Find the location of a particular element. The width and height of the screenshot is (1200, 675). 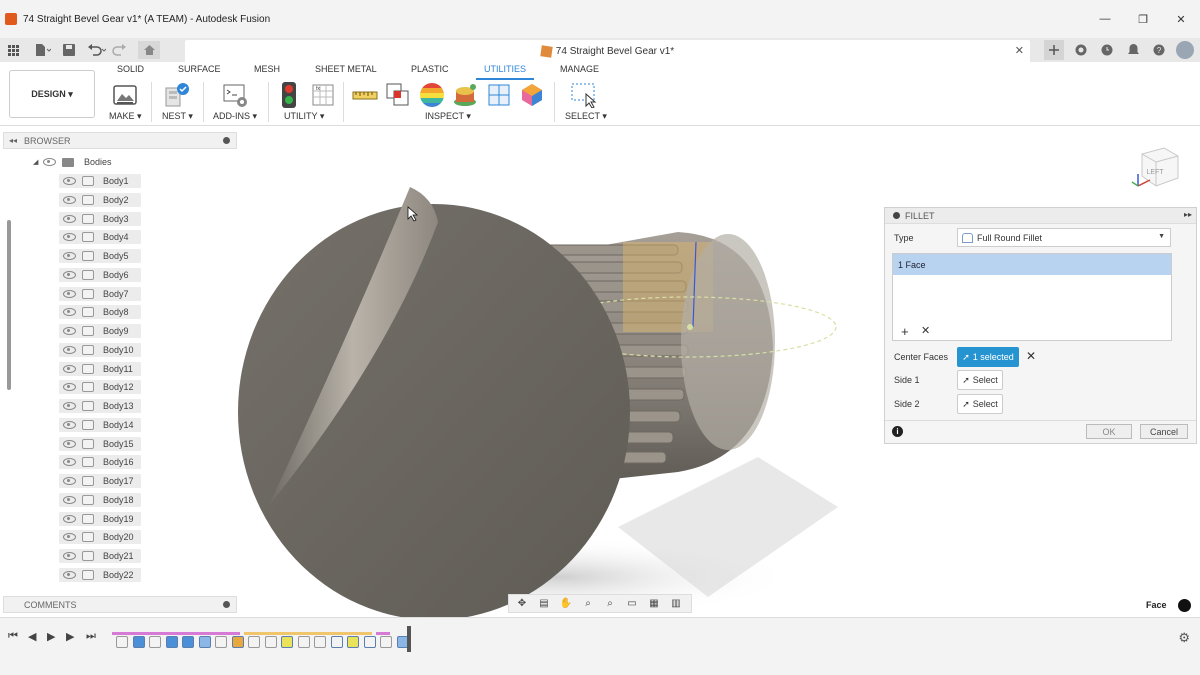

grid-icon is located at coordinates (13, 50).